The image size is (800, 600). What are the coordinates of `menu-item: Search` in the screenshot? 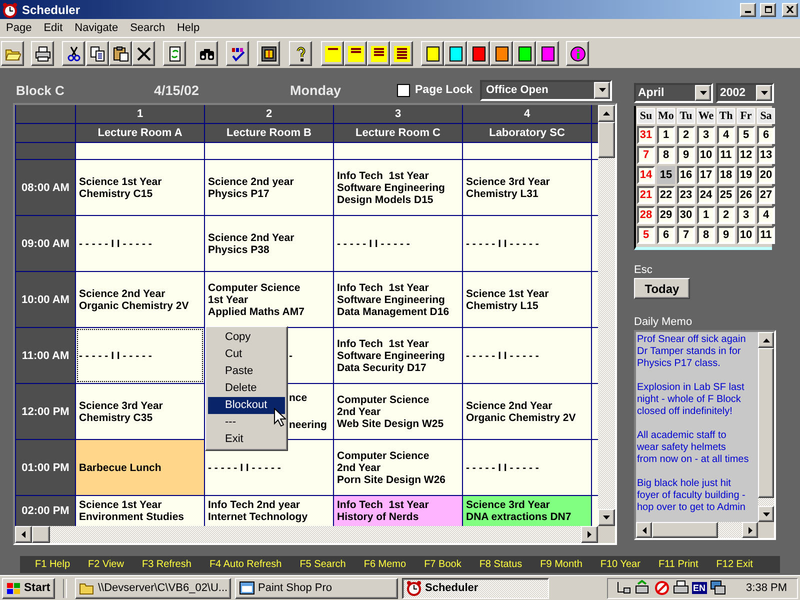 It's located at (147, 28).